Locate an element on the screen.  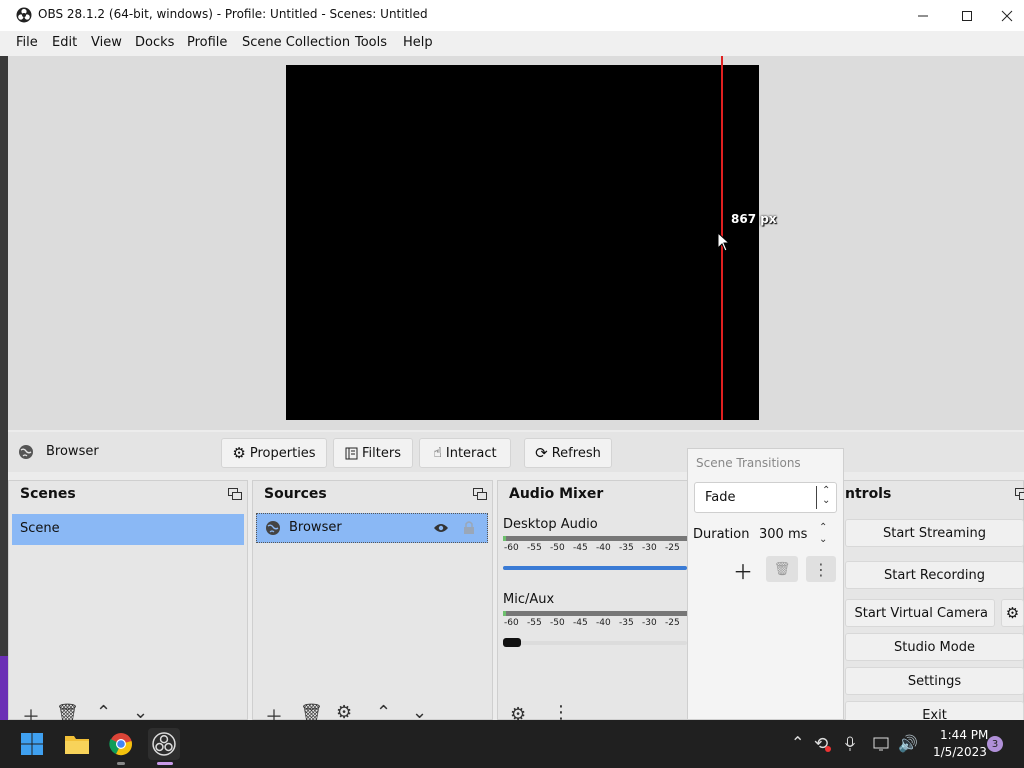
meter-tick-label: -30 is located at coordinates (649, 623).